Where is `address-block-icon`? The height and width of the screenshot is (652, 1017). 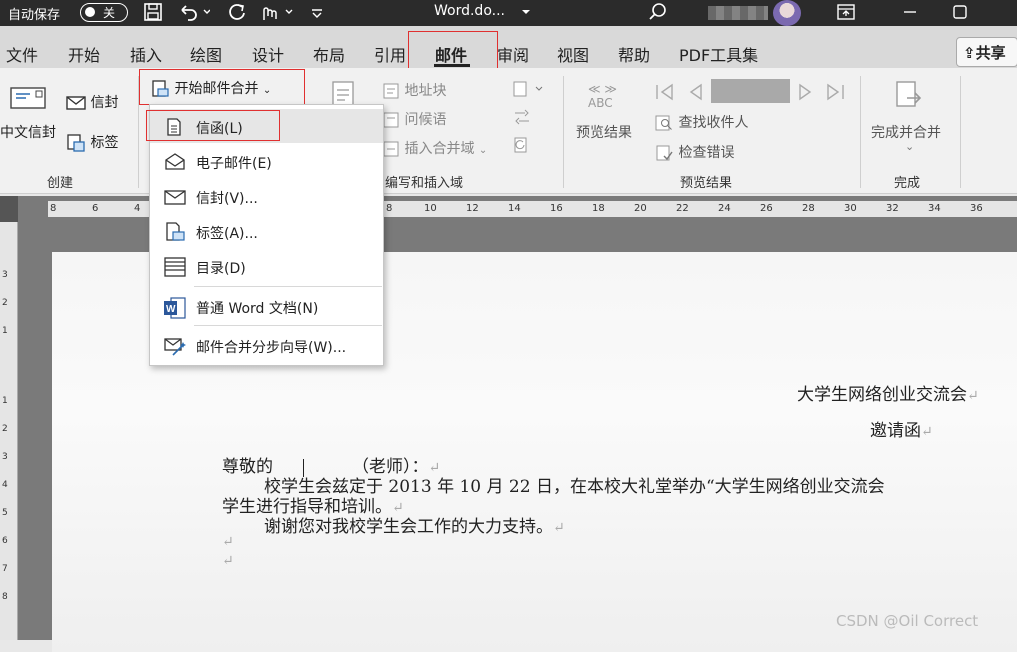 address-block-icon is located at coordinates (391, 91).